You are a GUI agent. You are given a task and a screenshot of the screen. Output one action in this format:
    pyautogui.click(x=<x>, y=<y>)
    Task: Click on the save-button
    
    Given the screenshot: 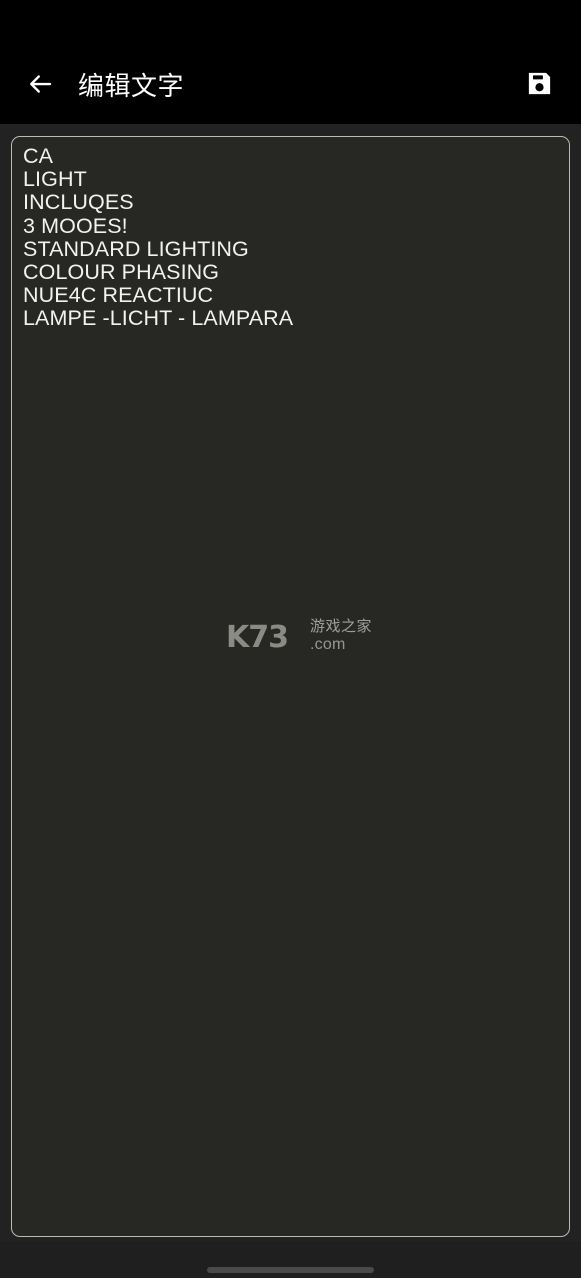 What is the action you would take?
    pyautogui.click(x=539, y=86)
    